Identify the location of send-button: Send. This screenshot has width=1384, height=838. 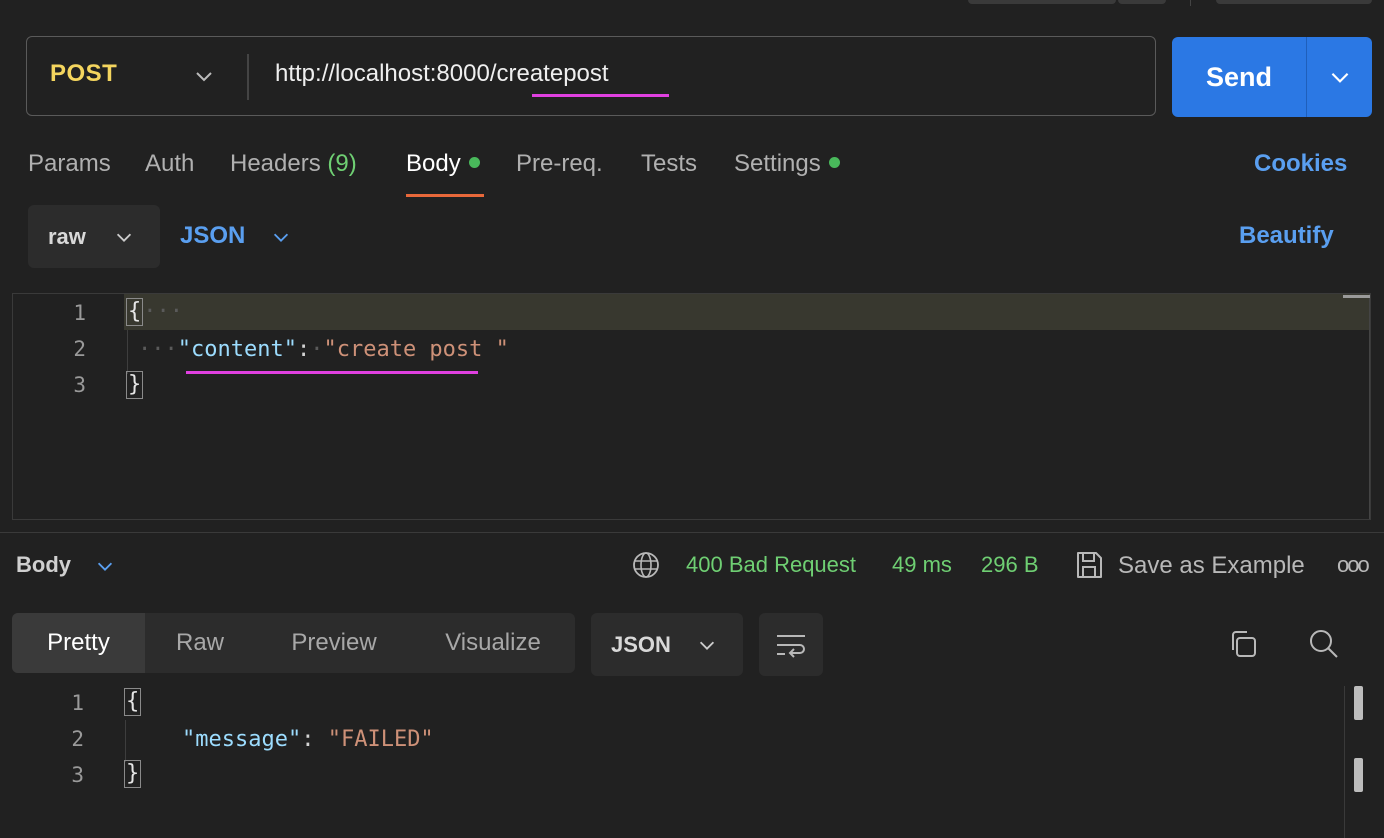
(1239, 77).